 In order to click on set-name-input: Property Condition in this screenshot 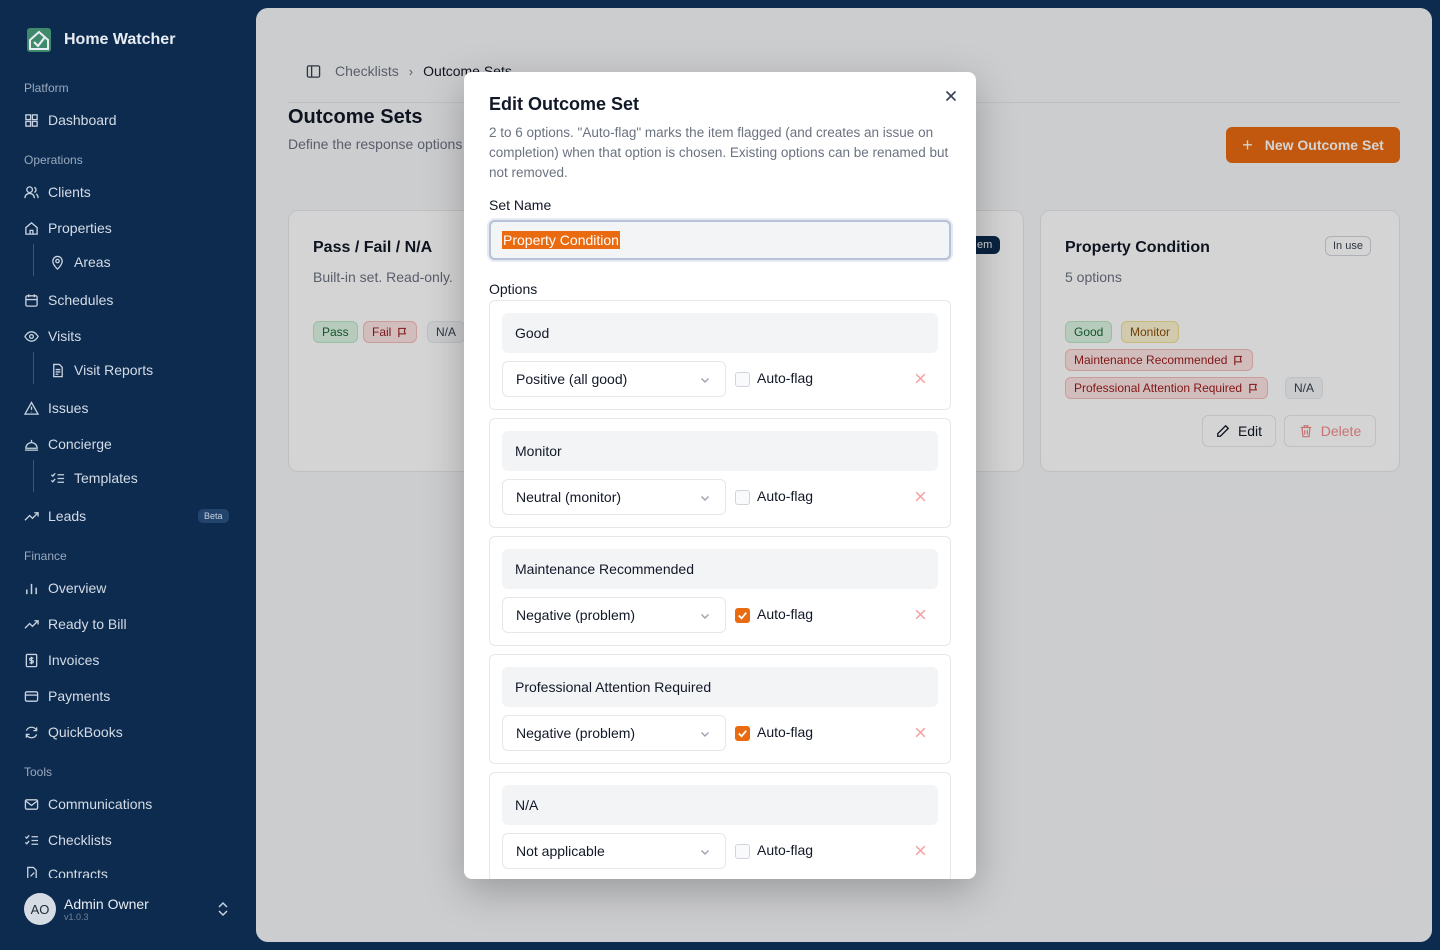, I will do `click(720, 240)`.